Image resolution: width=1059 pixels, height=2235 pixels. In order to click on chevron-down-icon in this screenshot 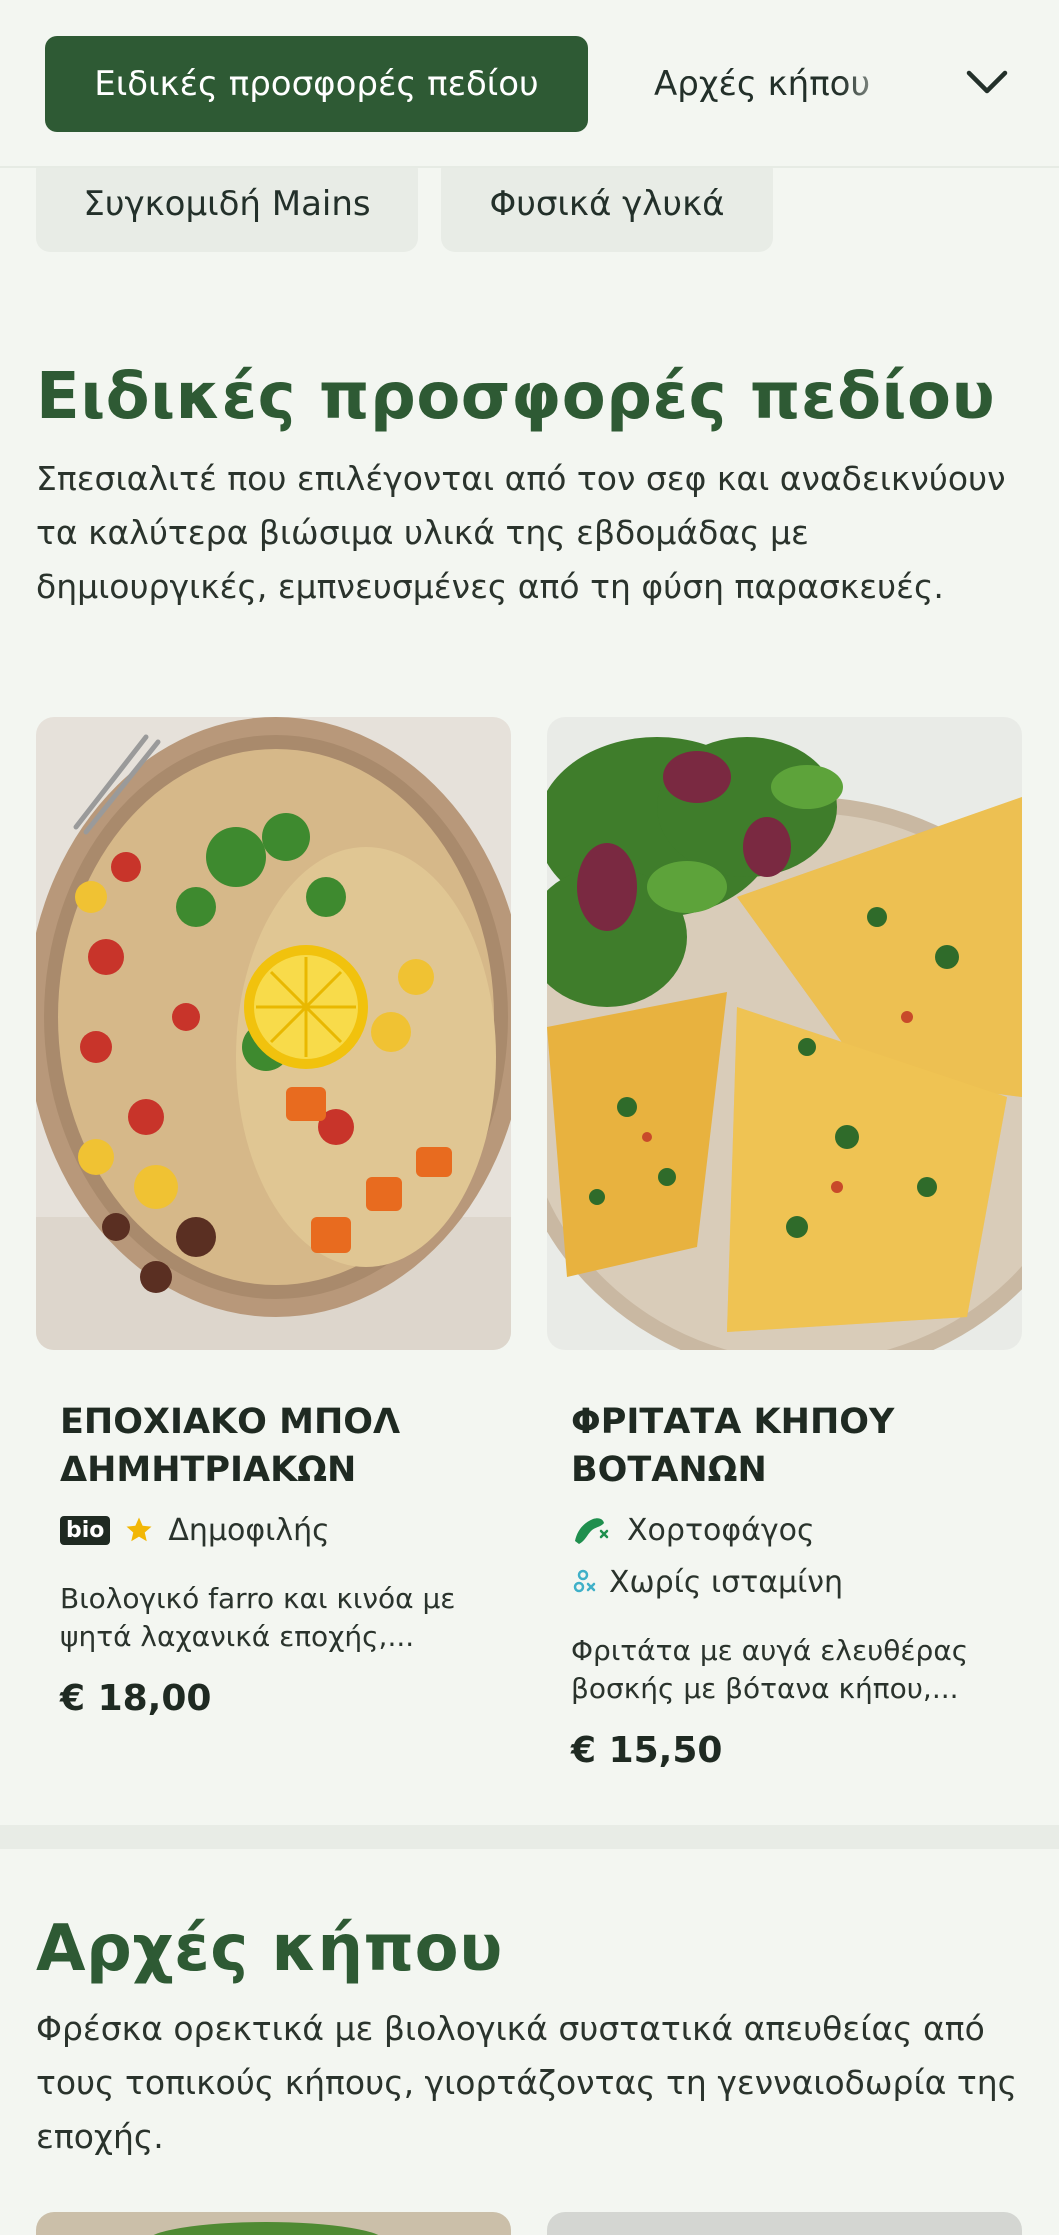, I will do `click(987, 83)`.